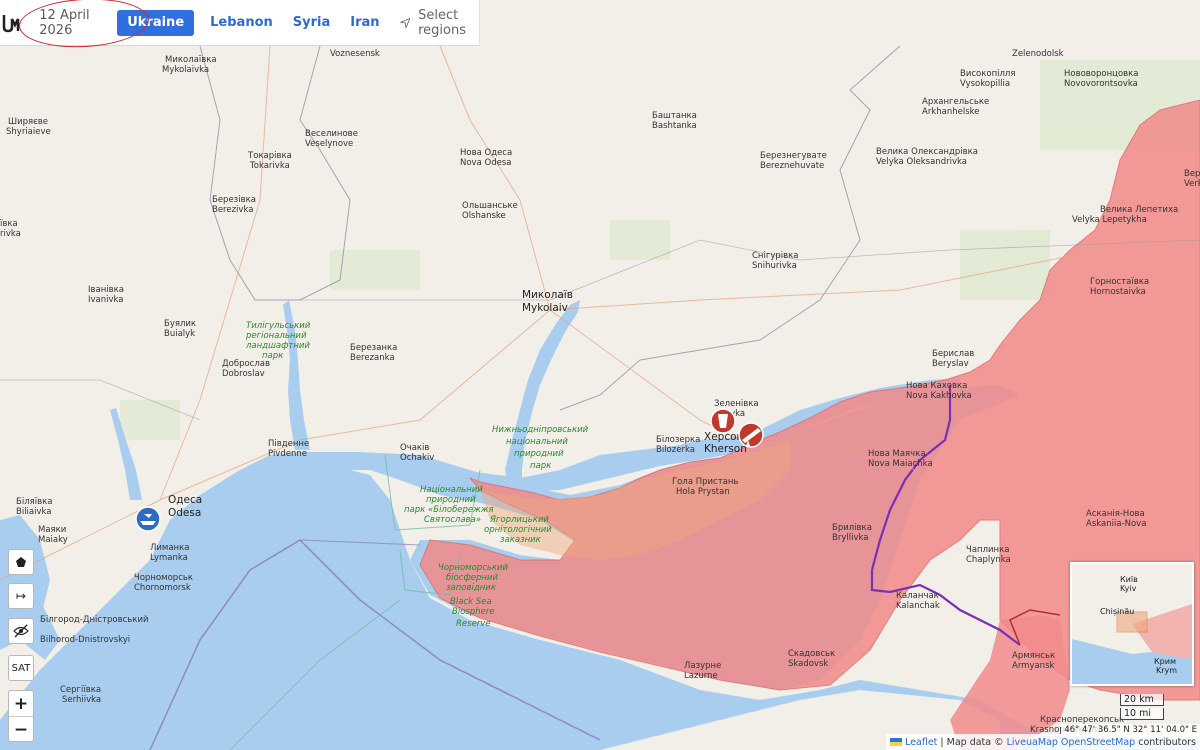  What do you see at coordinates (288, 444) in the screenshot?
I see `svg-text: Південне` at bounding box center [288, 444].